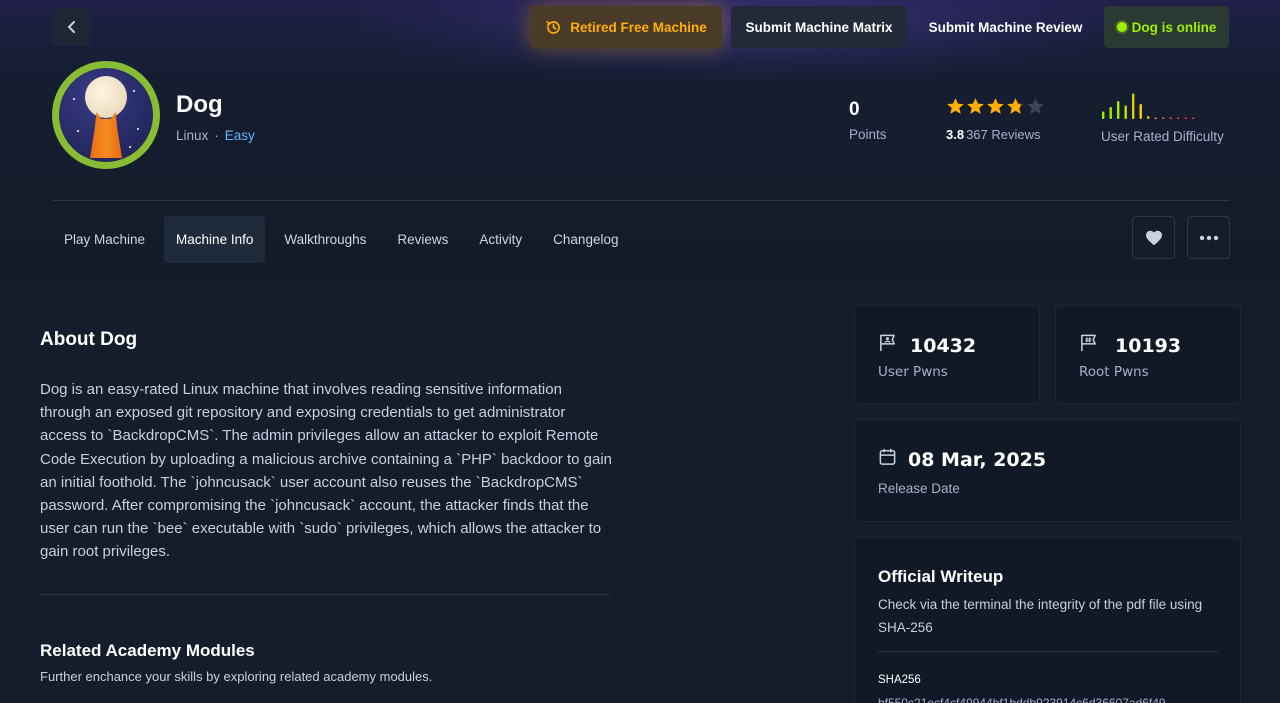 The image size is (1280, 703). I want to click on machine-title: Dog, so click(199, 104).